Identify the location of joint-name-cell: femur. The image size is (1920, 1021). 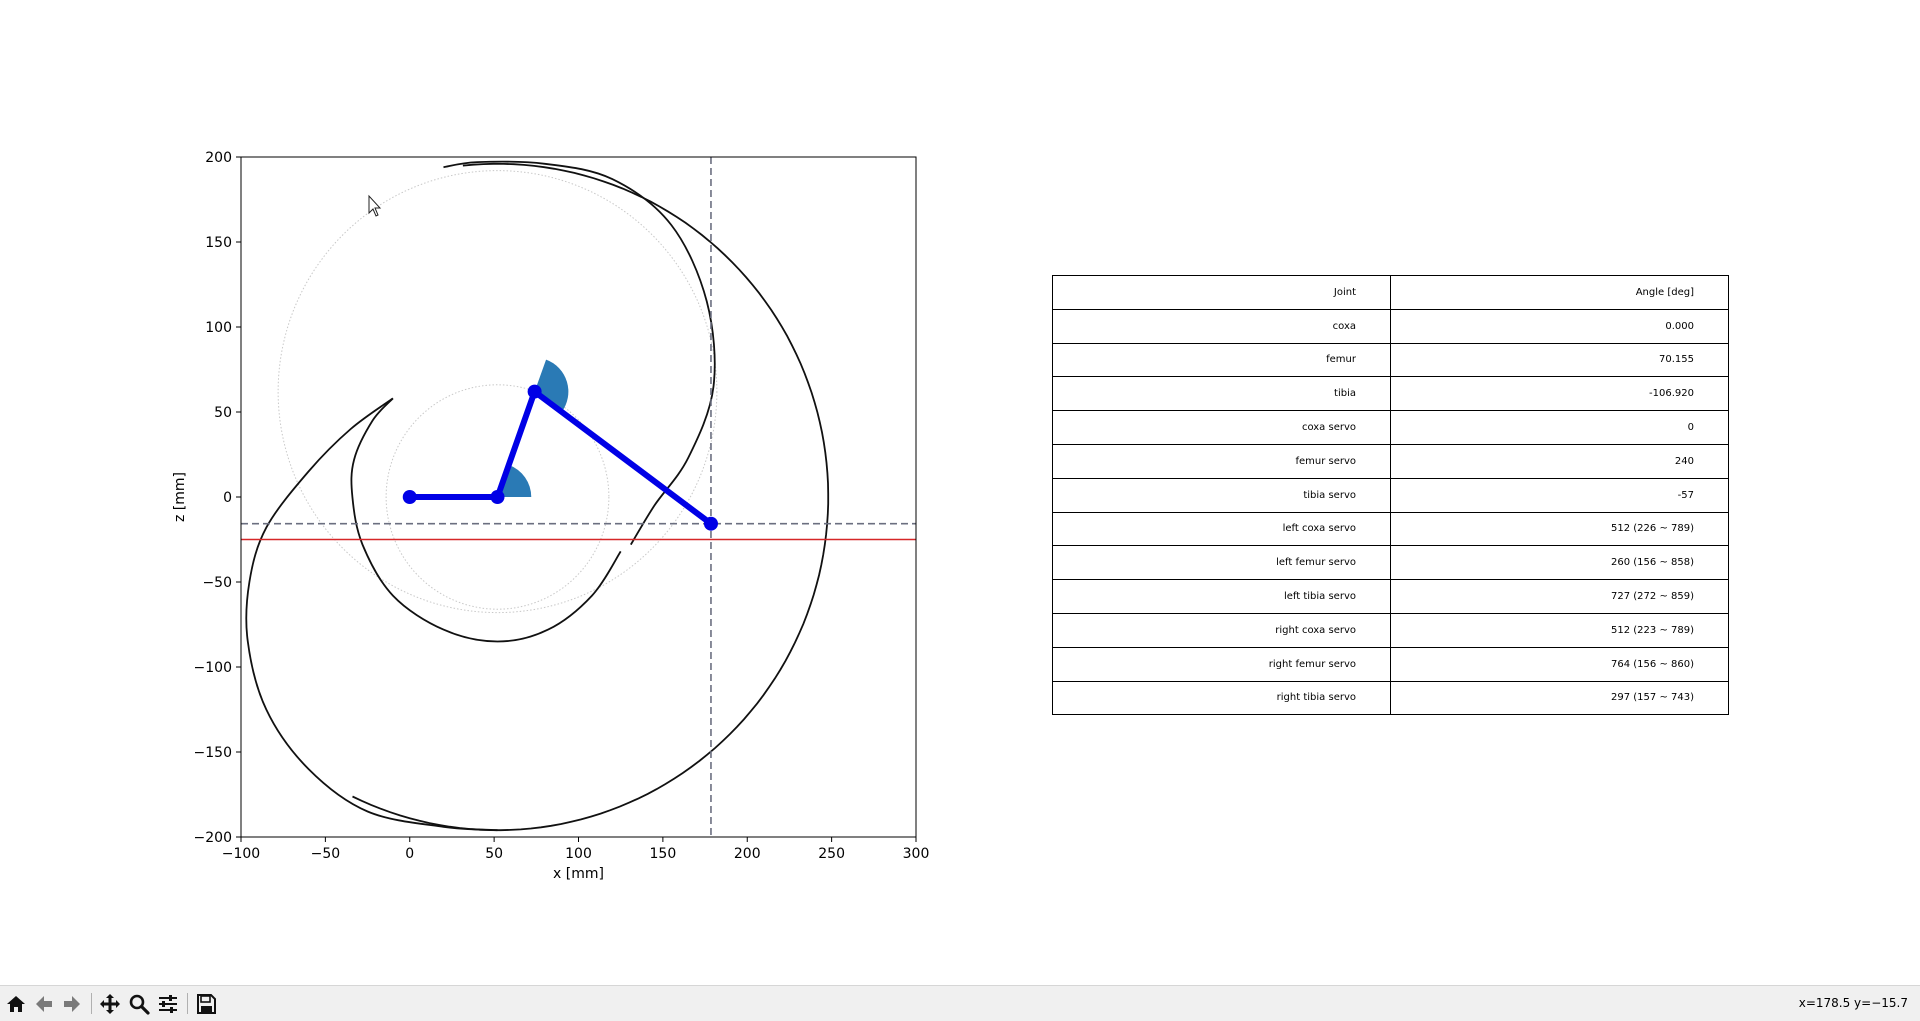
(1221, 360).